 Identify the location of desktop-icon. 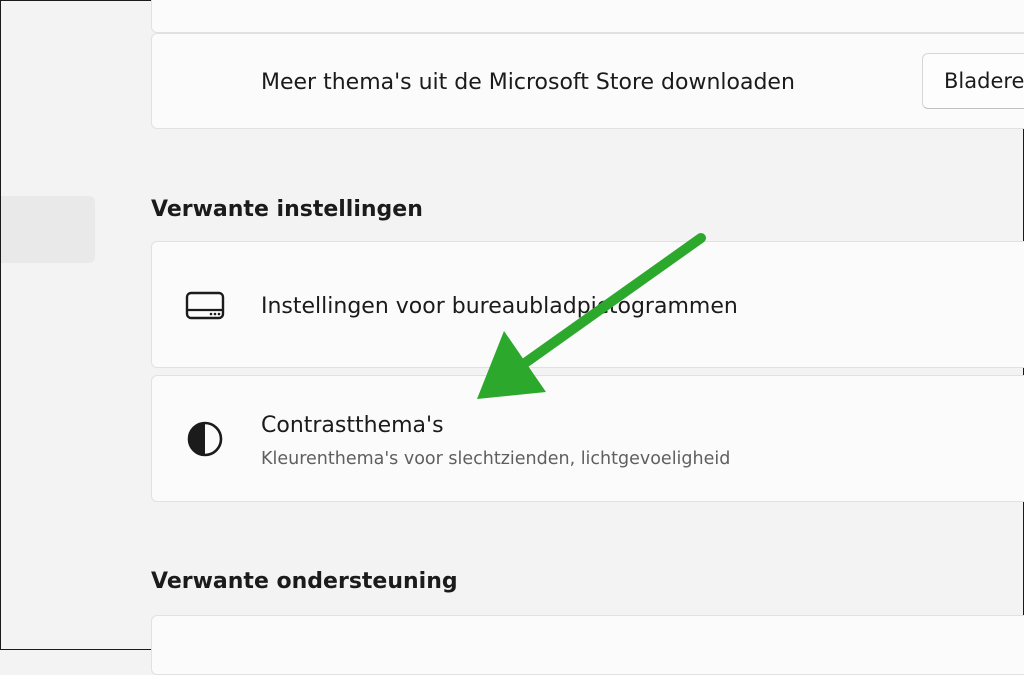
(205, 305).